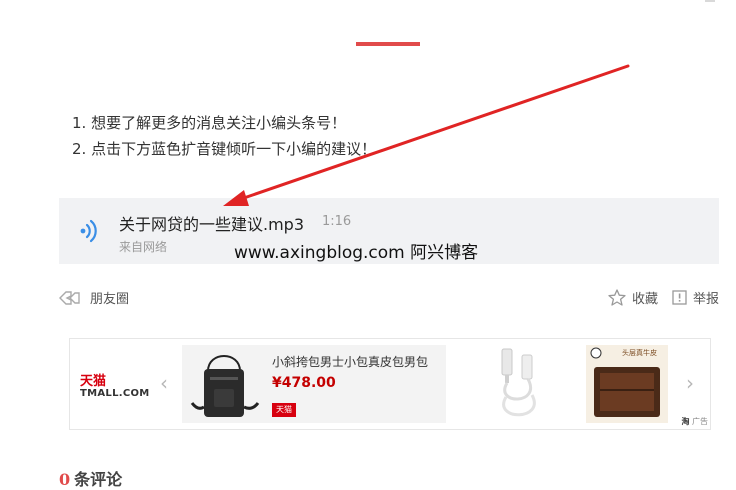  Describe the element at coordinates (350, 362) in the screenshot. I see `product-name: 小斜挎包男士小包真皮包男包` at that location.